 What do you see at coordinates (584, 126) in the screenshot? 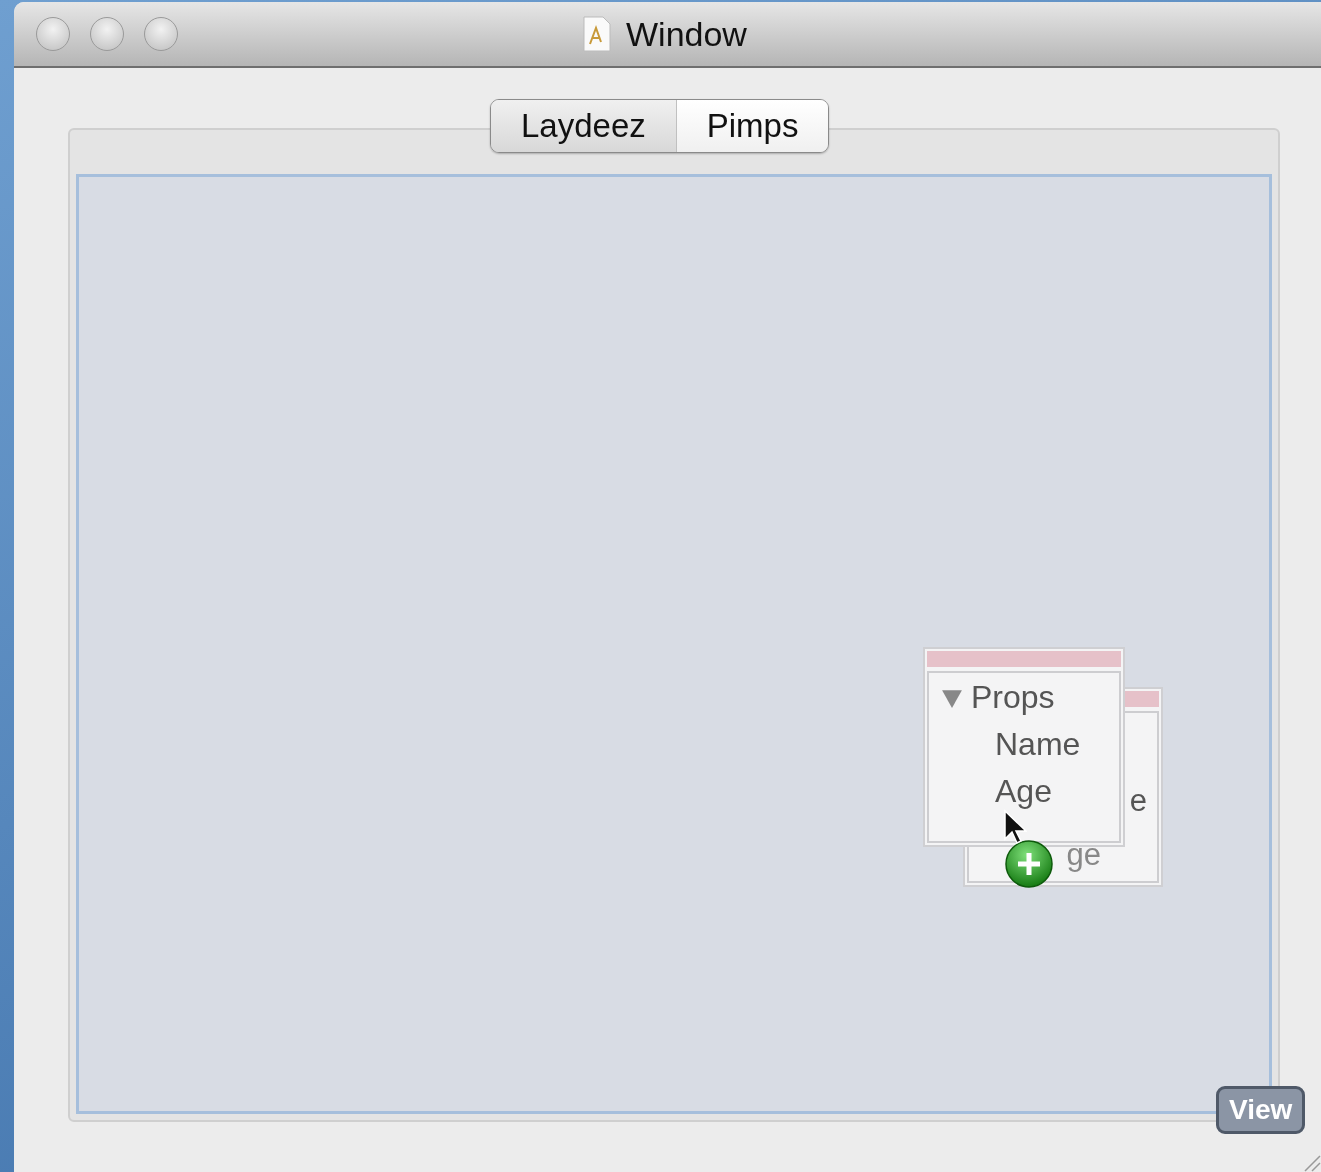
I see `tab: Laydeez` at bounding box center [584, 126].